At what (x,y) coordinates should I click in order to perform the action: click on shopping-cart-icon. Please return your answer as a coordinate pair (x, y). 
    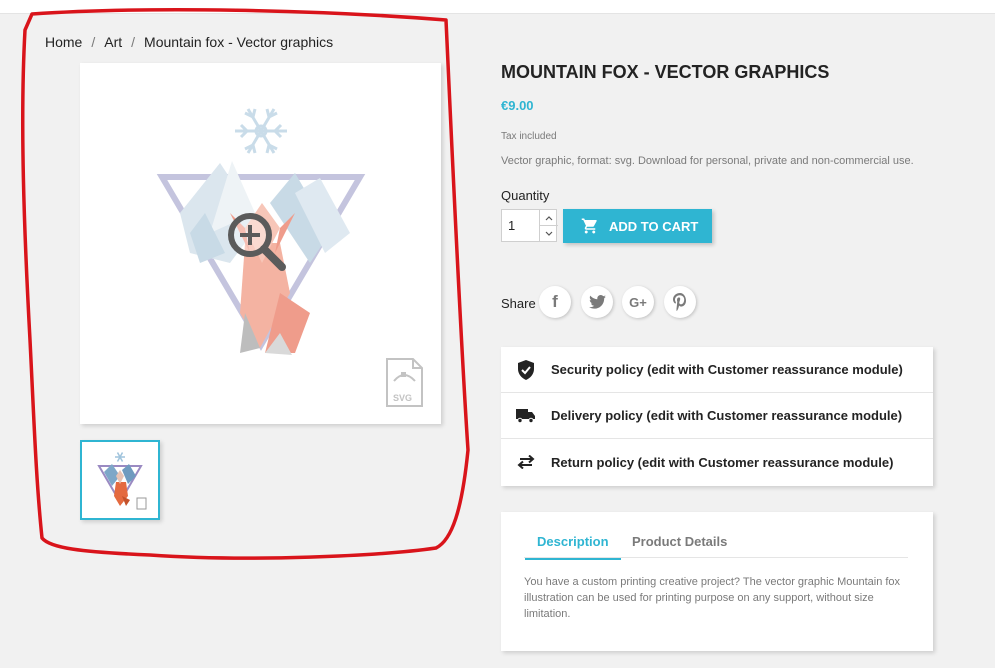
    Looking at the image, I should click on (589, 226).